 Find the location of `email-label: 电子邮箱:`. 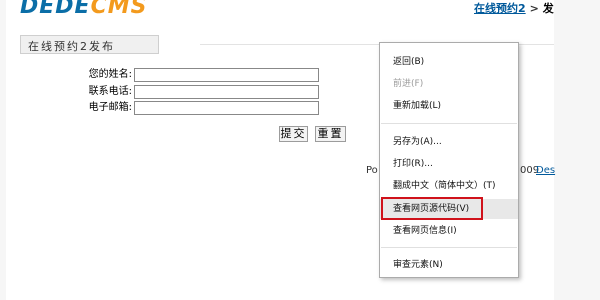

email-label: 电子邮箱: is located at coordinates (110, 107).